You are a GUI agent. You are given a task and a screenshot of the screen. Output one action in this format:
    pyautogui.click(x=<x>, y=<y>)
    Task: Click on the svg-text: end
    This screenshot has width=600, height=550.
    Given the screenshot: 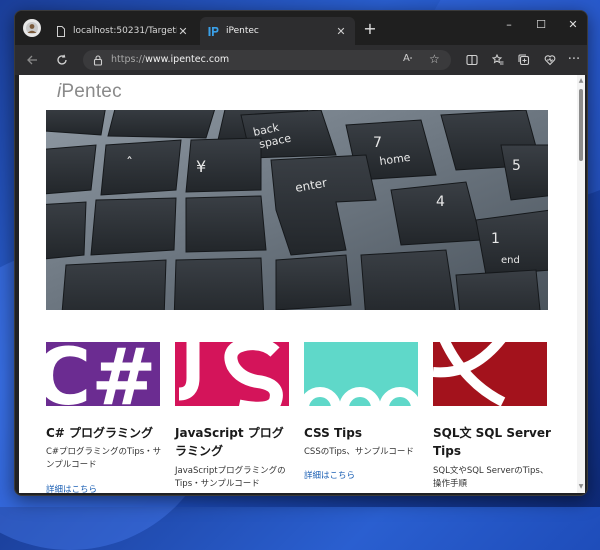 What is the action you would take?
    pyautogui.click(x=510, y=260)
    